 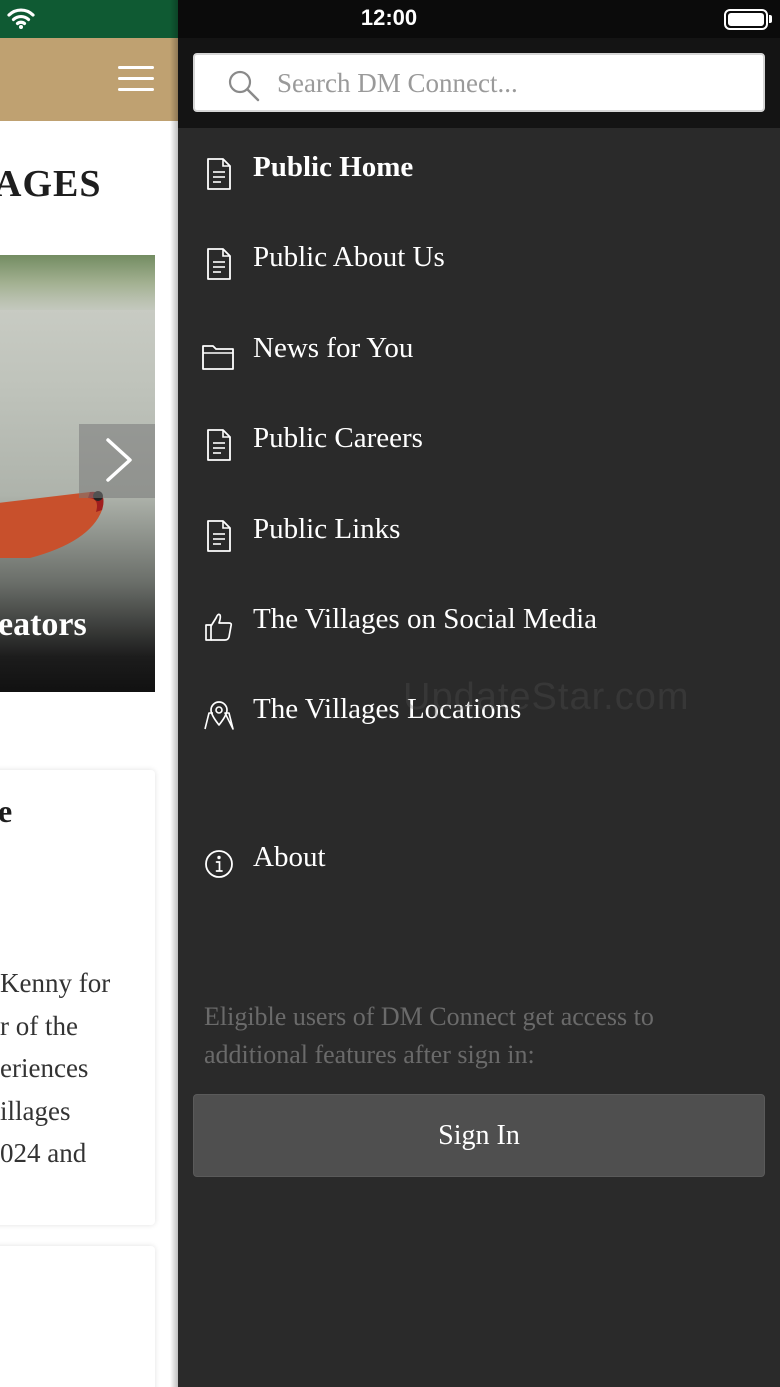 I want to click on menu-item-label: About, so click(x=289, y=857).